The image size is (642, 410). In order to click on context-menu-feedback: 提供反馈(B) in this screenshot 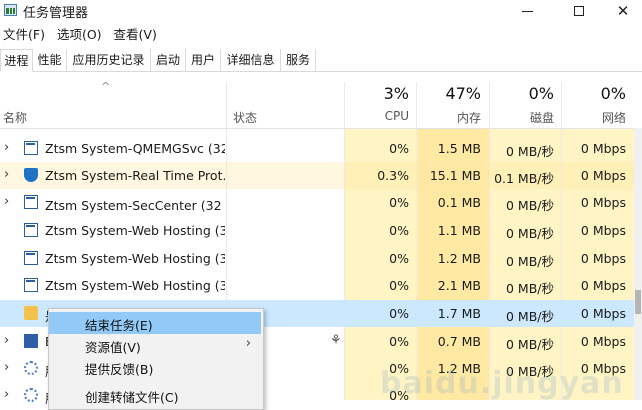, I will do `click(155, 367)`.